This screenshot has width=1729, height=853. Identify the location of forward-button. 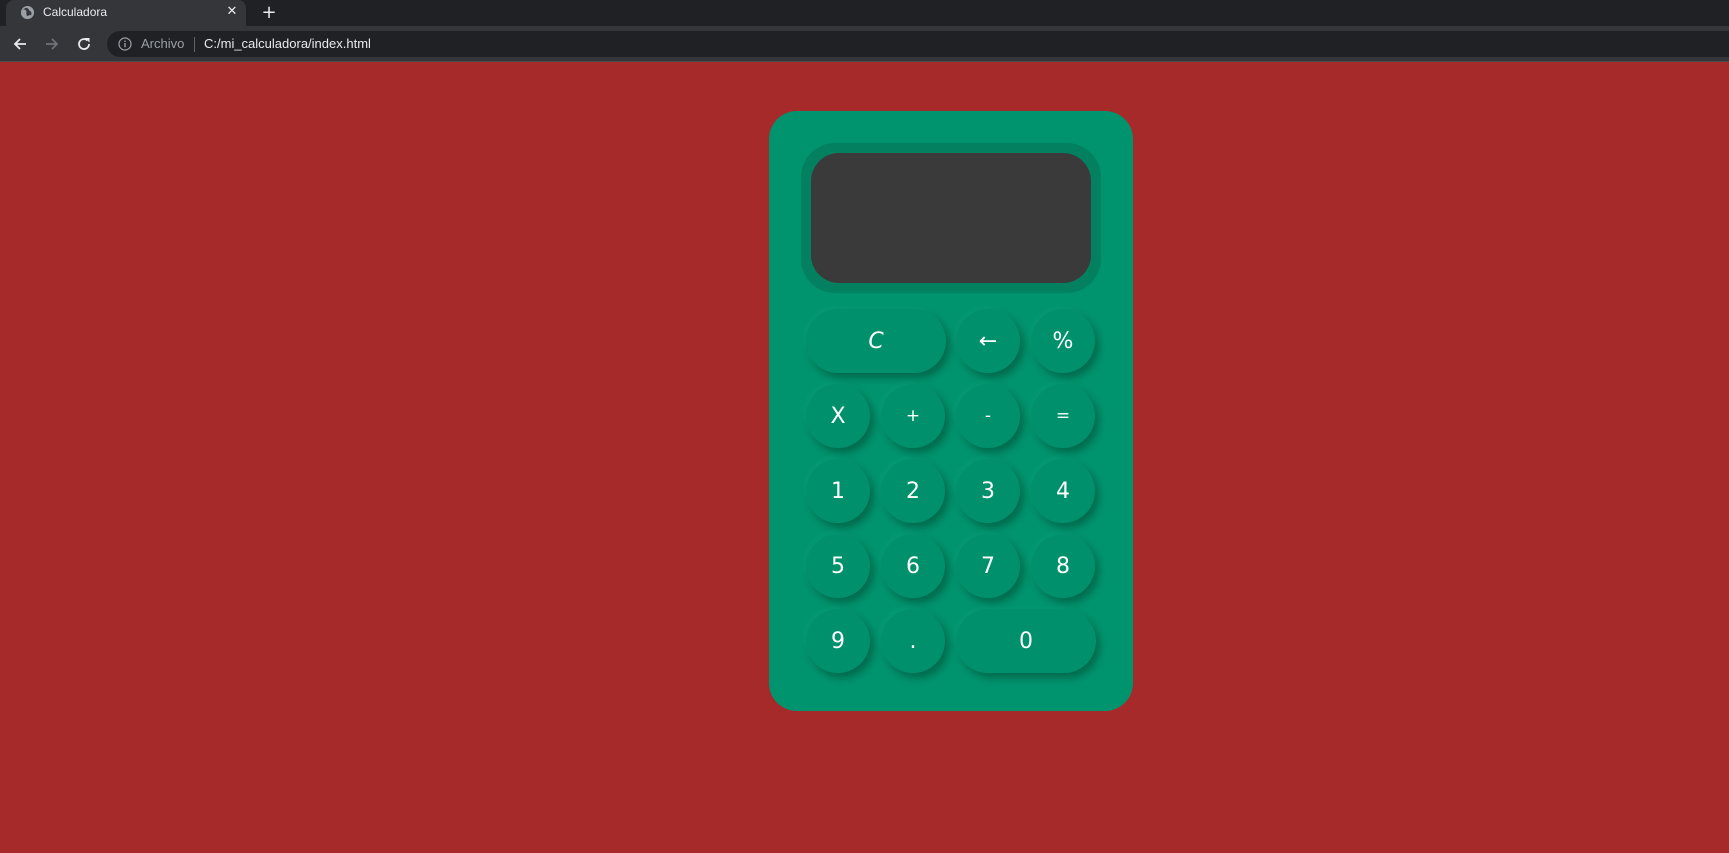
(52, 44).